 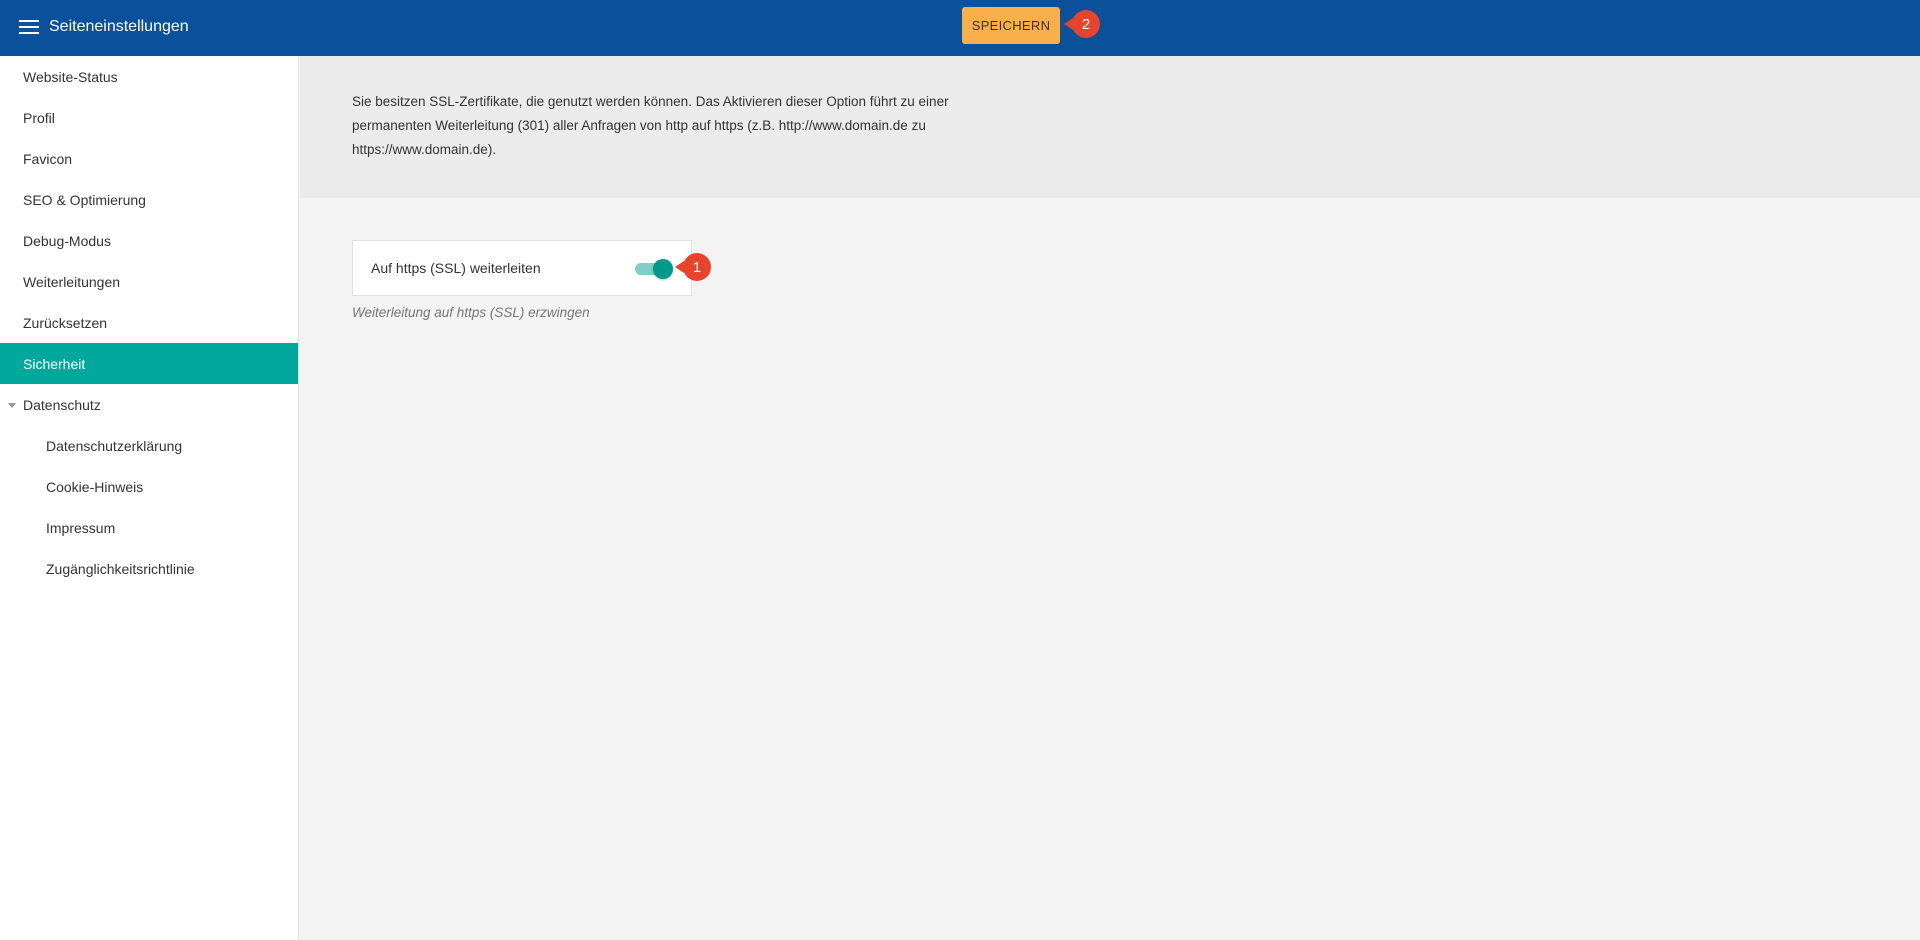 I want to click on sidebar-item-imprint: Impressum, so click(x=149, y=527).